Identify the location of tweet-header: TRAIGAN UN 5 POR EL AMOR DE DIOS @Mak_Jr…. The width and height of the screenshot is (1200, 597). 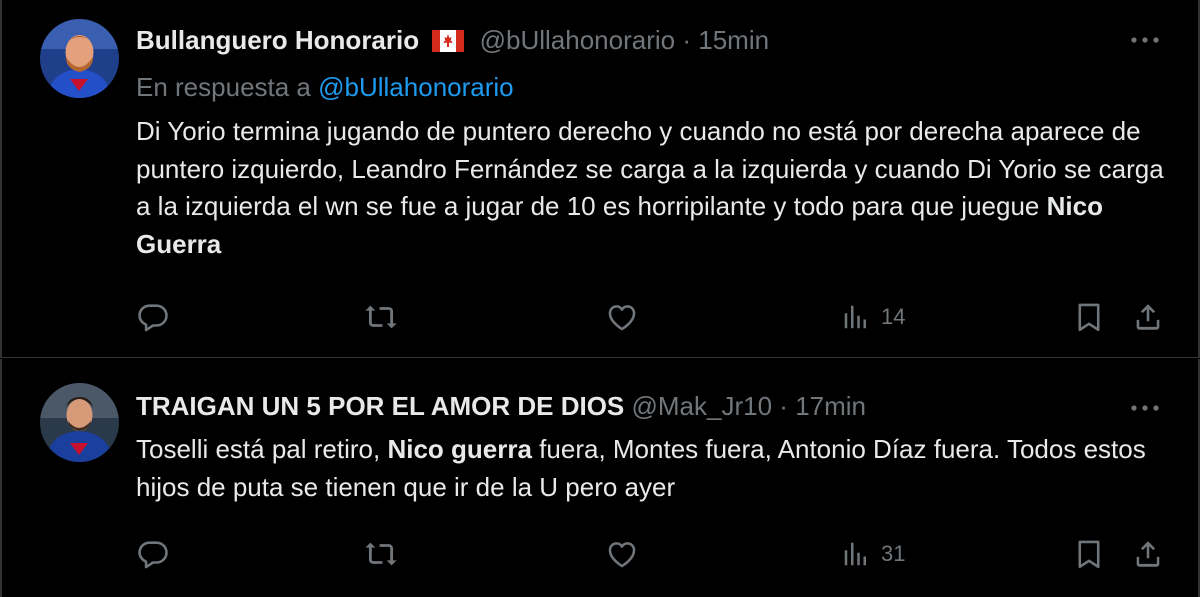
(501, 406).